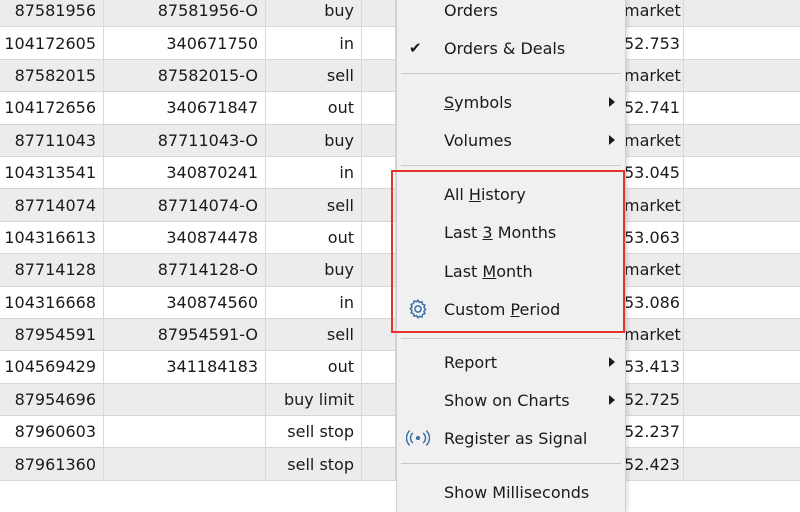 The image size is (800, 512). Describe the element at coordinates (52, 432) in the screenshot. I see `cell-id: 87960603` at that location.